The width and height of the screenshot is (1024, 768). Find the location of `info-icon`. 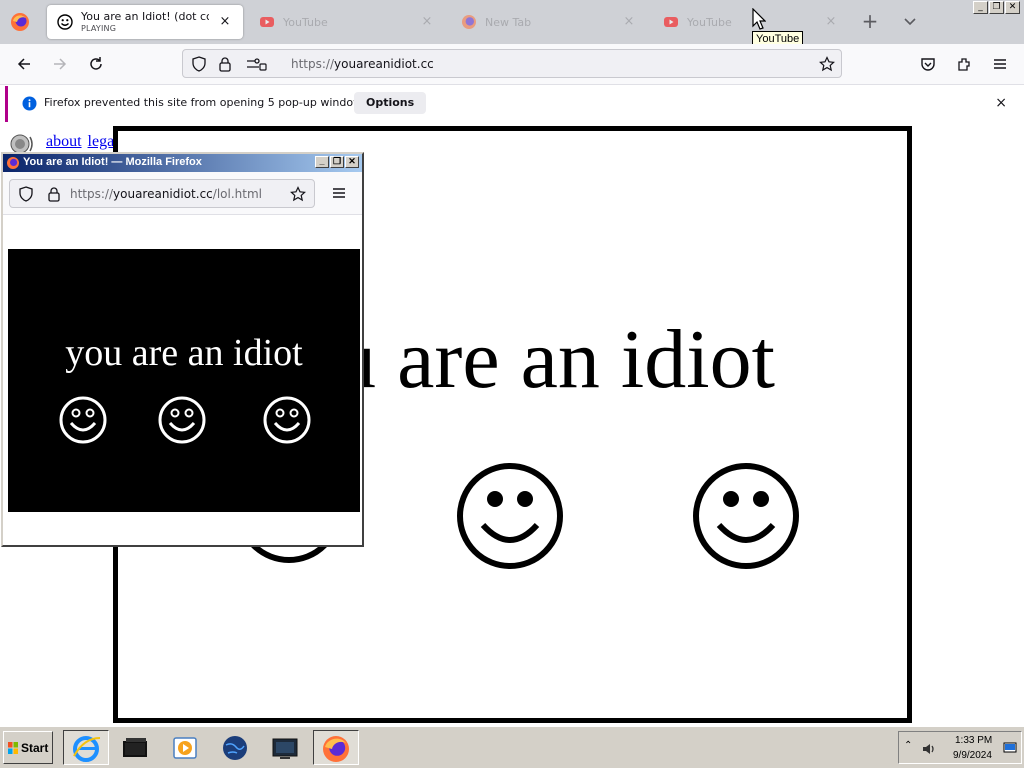

info-icon is located at coordinates (29, 103).